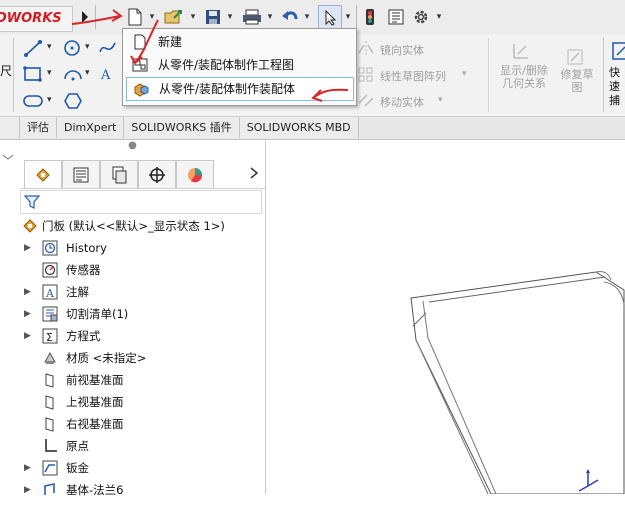 This screenshot has height=505, width=625. I want to click on tree-item-front-plane: 前视基准面, so click(132, 380).